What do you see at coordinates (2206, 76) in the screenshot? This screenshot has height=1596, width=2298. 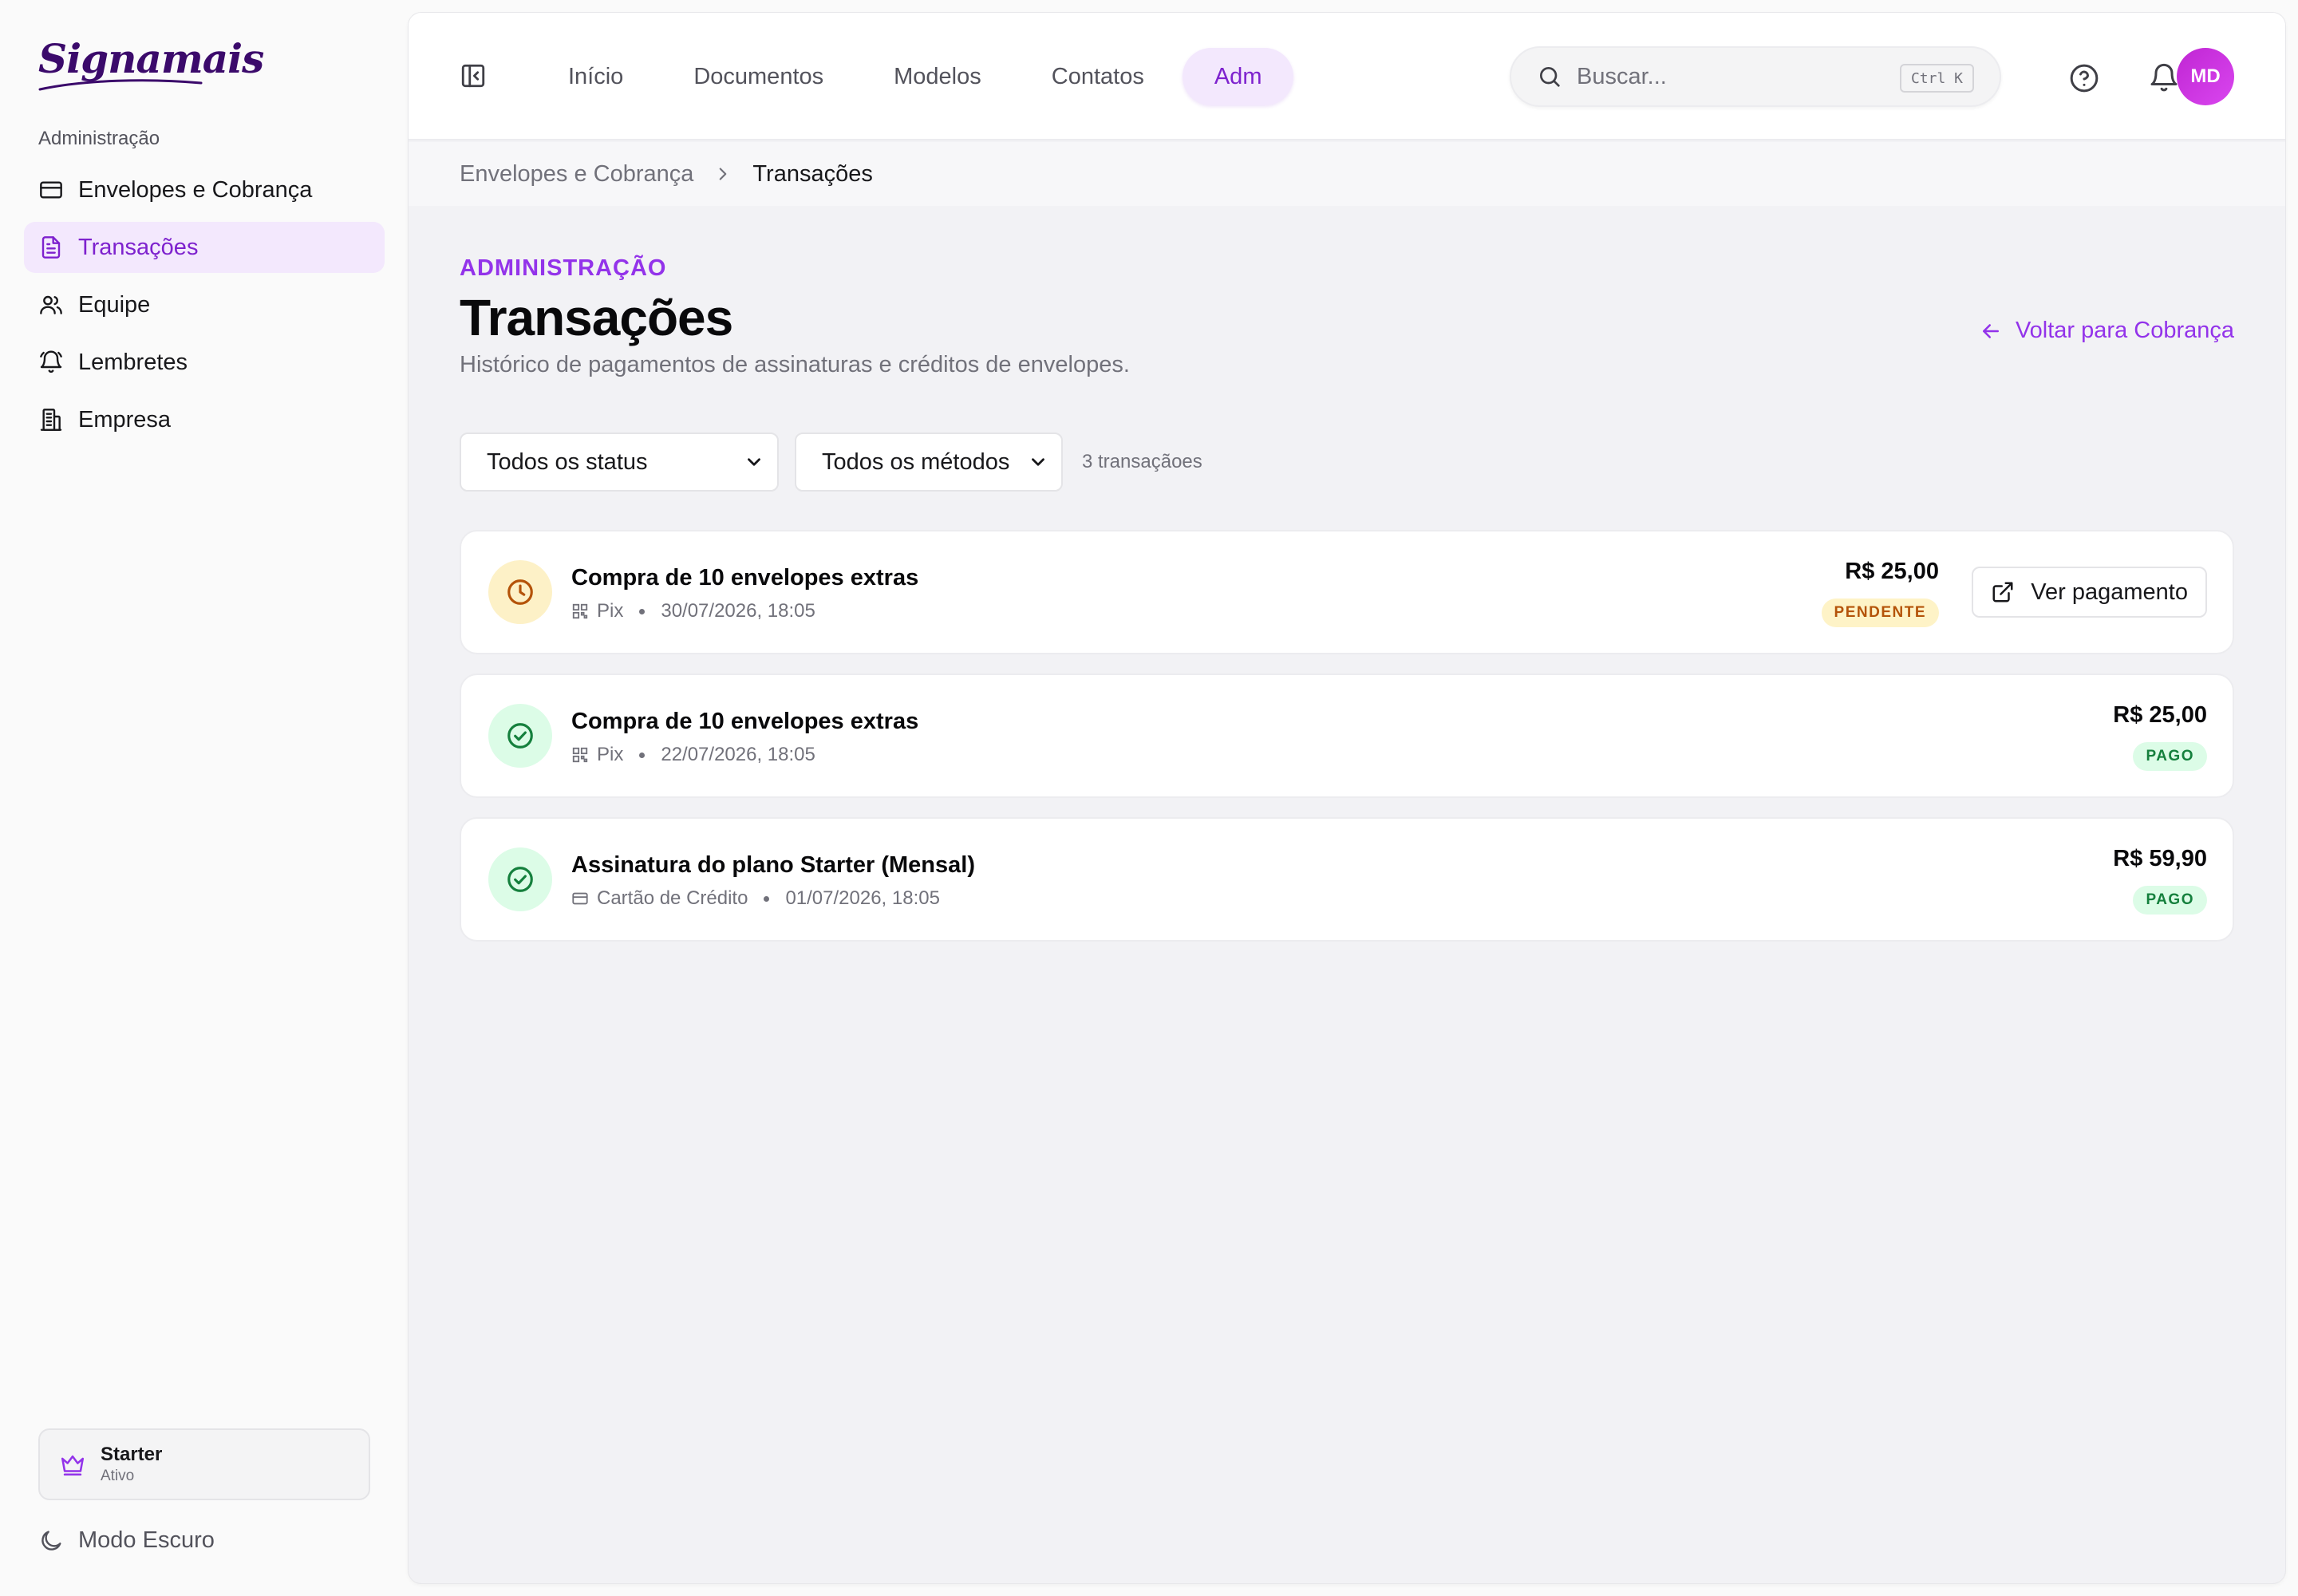 I see `user-avatar: MD` at bounding box center [2206, 76].